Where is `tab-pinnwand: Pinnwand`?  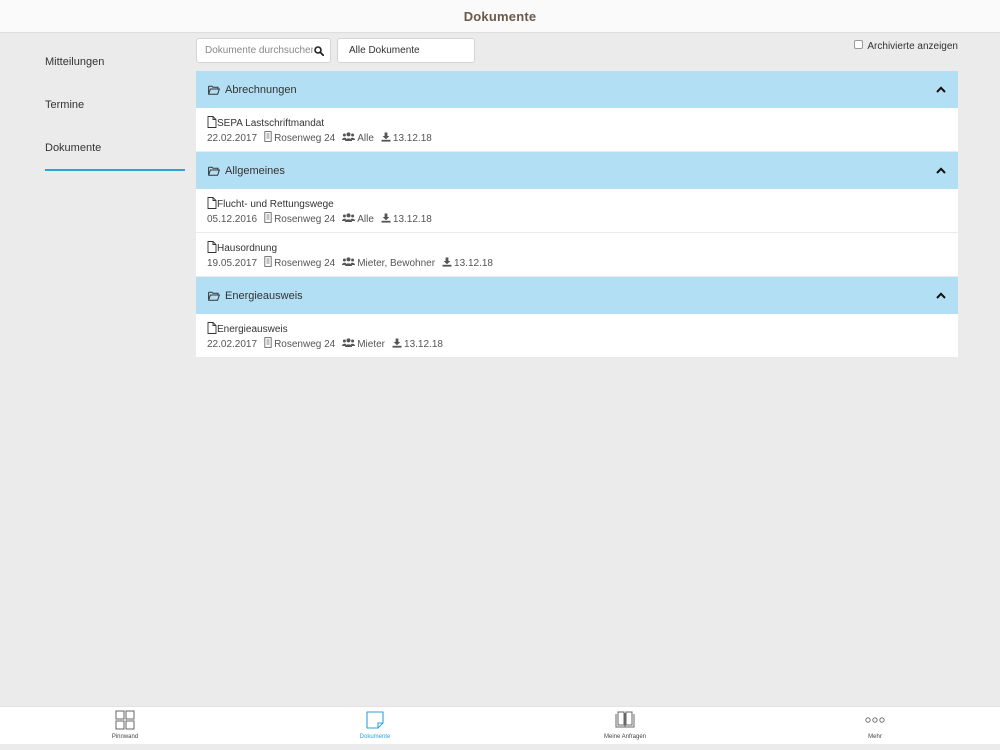 tab-pinnwand: Pinnwand is located at coordinates (125, 725).